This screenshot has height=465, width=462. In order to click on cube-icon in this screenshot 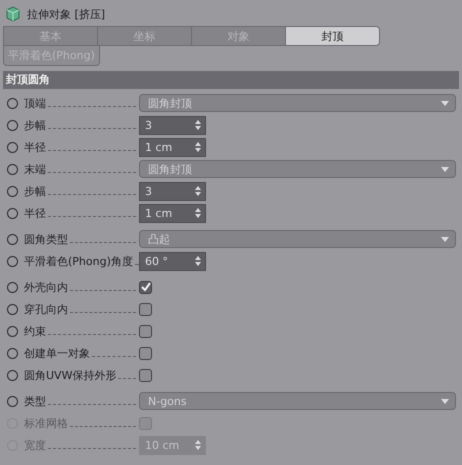, I will do `click(13, 14)`.